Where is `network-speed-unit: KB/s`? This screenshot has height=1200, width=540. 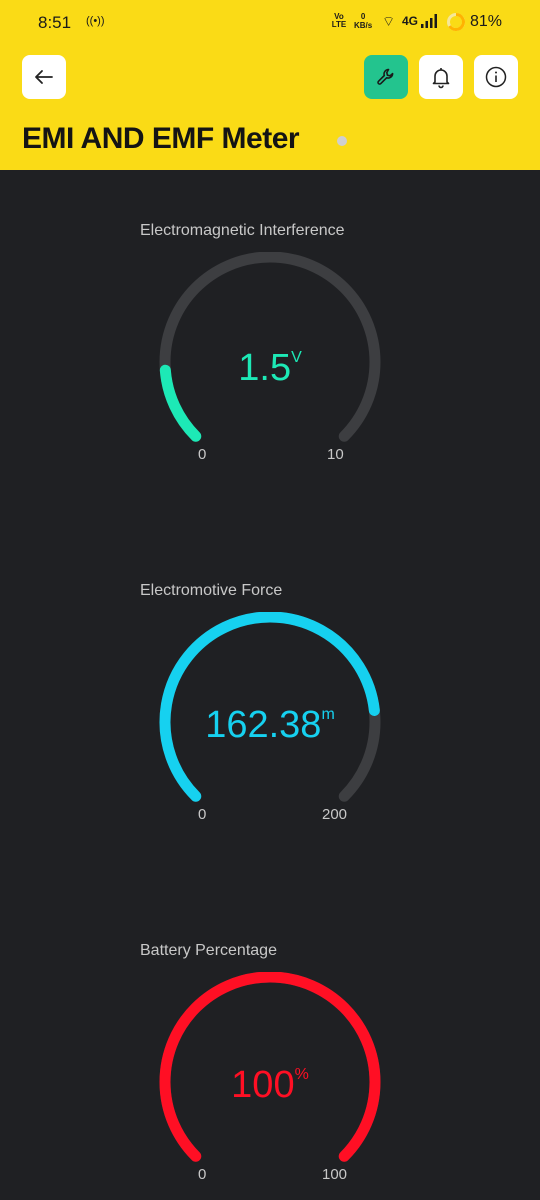 network-speed-unit: KB/s is located at coordinates (363, 25).